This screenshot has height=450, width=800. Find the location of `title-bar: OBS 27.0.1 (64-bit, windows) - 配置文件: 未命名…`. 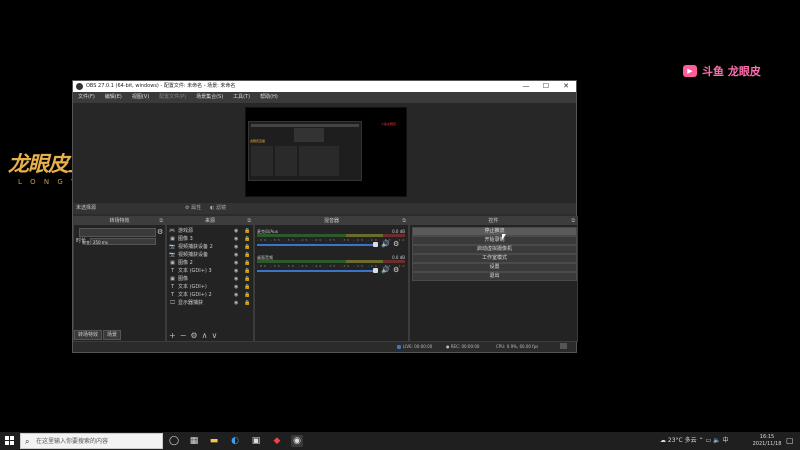

title-bar: OBS 27.0.1 (64-bit, windows) - 配置文件: 未命名… is located at coordinates (324, 86).